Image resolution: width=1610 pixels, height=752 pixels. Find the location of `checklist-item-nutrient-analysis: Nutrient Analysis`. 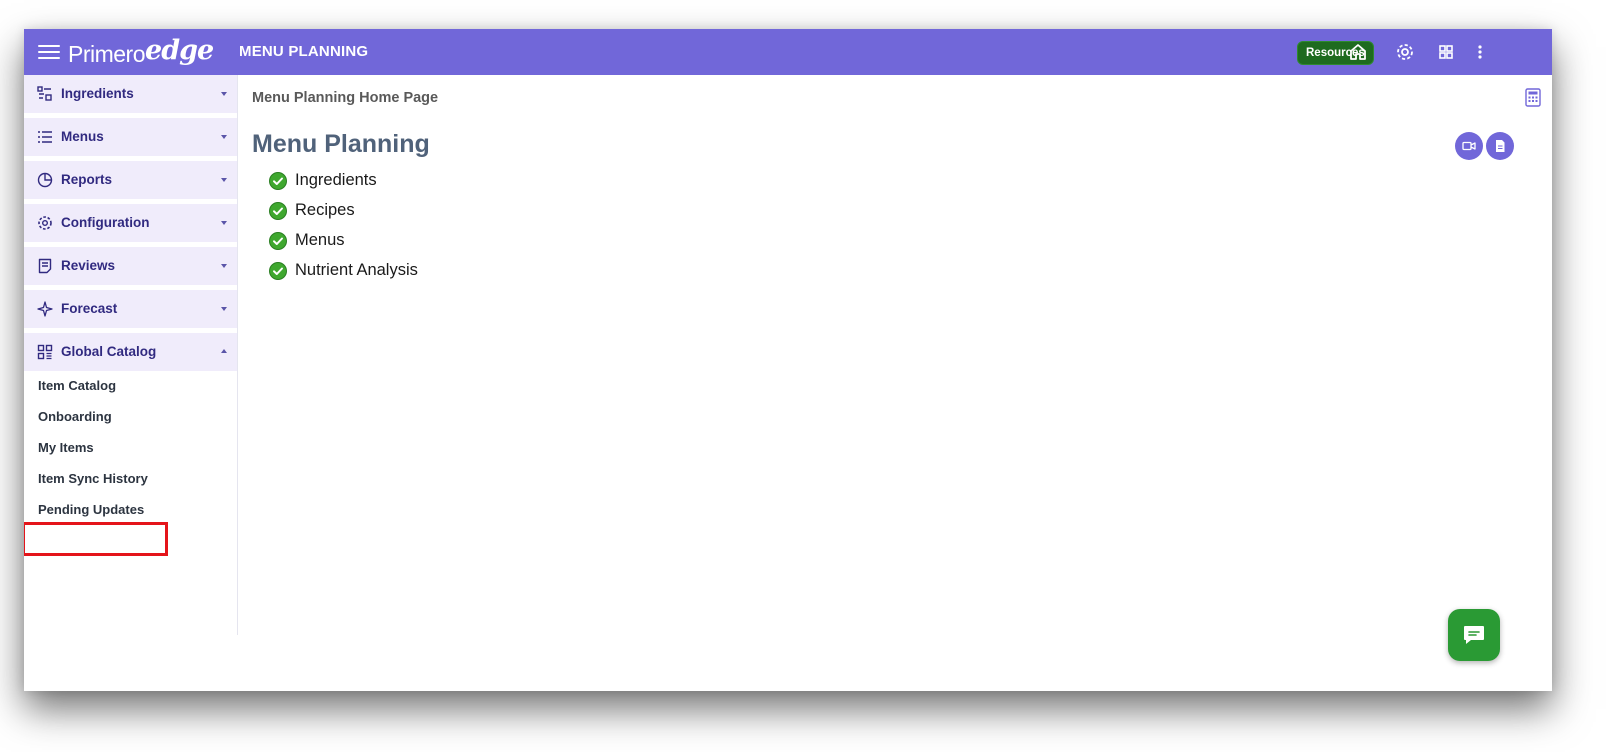

checklist-item-nutrient-analysis: Nutrient Analysis is located at coordinates (419, 273).